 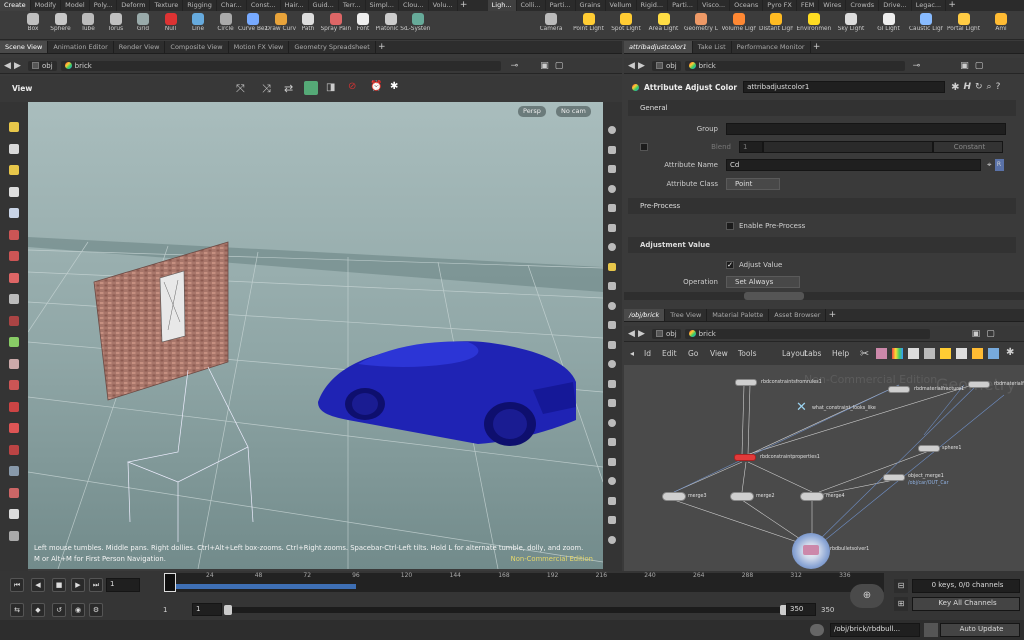 I want to click on camera-menu-button: No cam, so click(x=573, y=111).